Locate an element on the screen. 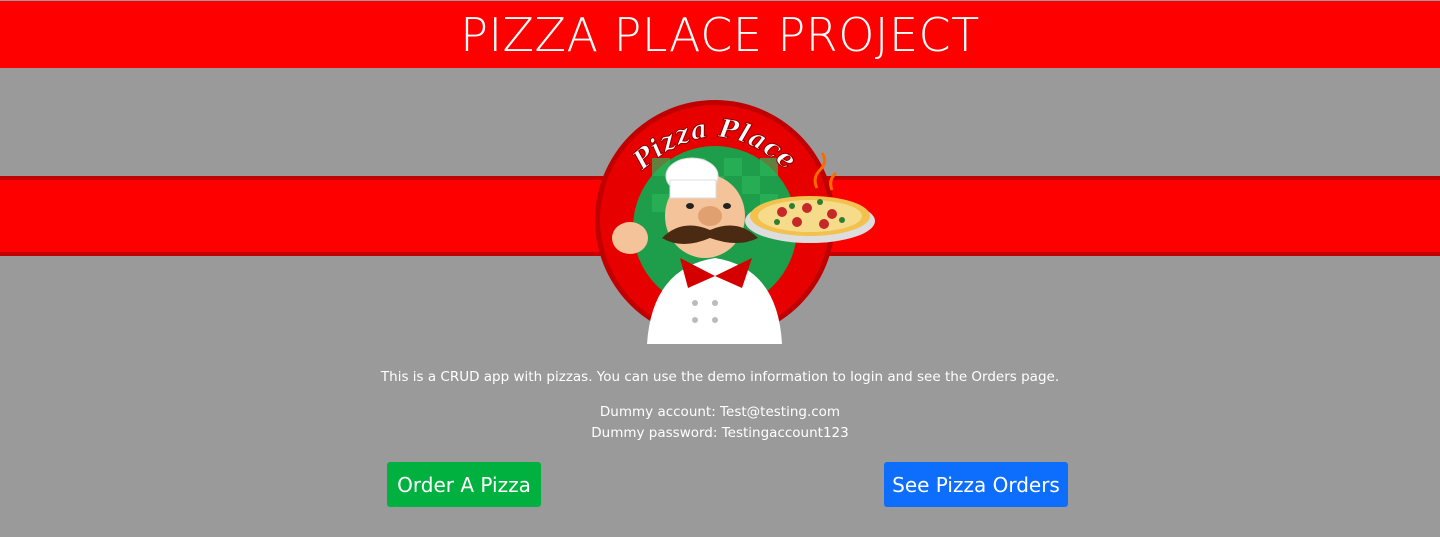 This screenshot has height=537, width=1440. dummy-password-text: Dummy password: Testingaccount123 is located at coordinates (720, 433).